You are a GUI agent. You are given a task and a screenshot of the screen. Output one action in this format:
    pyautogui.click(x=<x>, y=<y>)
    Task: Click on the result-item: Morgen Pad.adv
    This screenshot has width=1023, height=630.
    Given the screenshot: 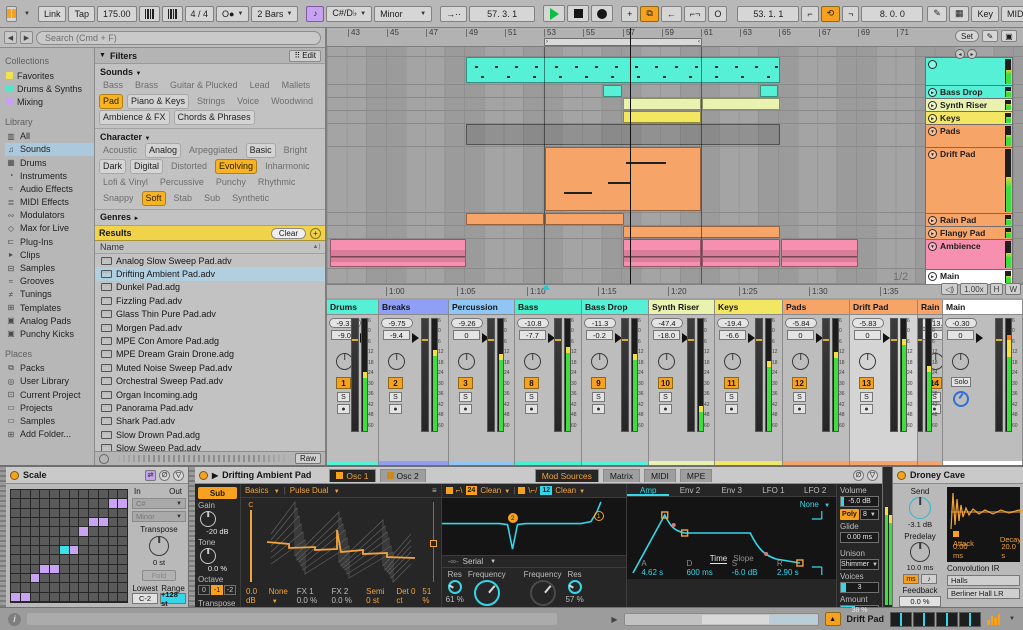 What is the action you would take?
    pyautogui.click(x=210, y=327)
    